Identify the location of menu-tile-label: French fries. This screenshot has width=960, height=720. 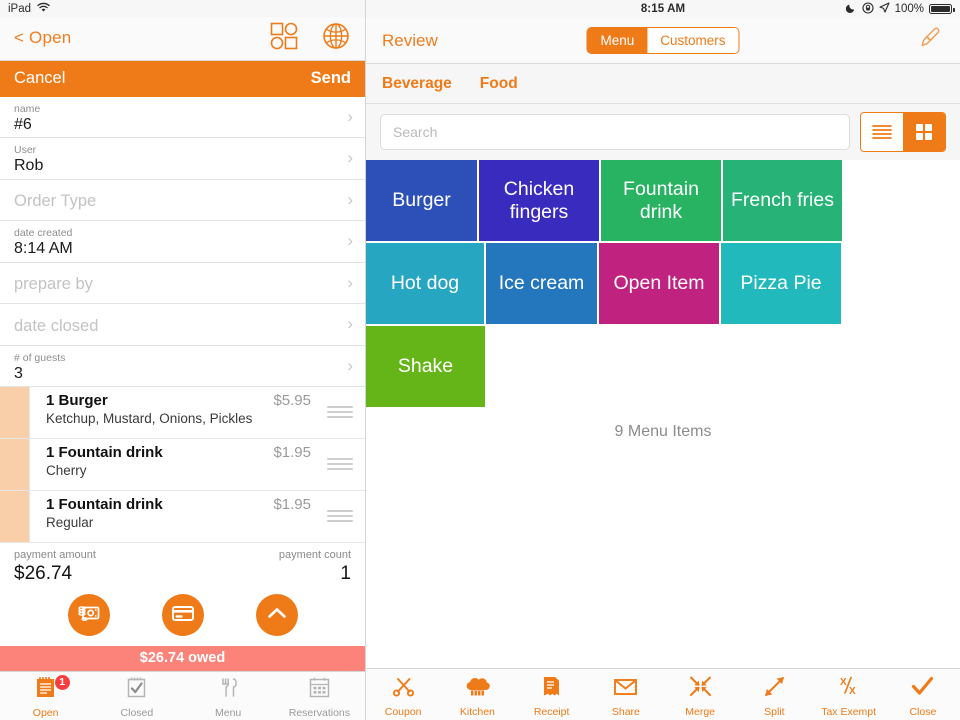
(782, 200).